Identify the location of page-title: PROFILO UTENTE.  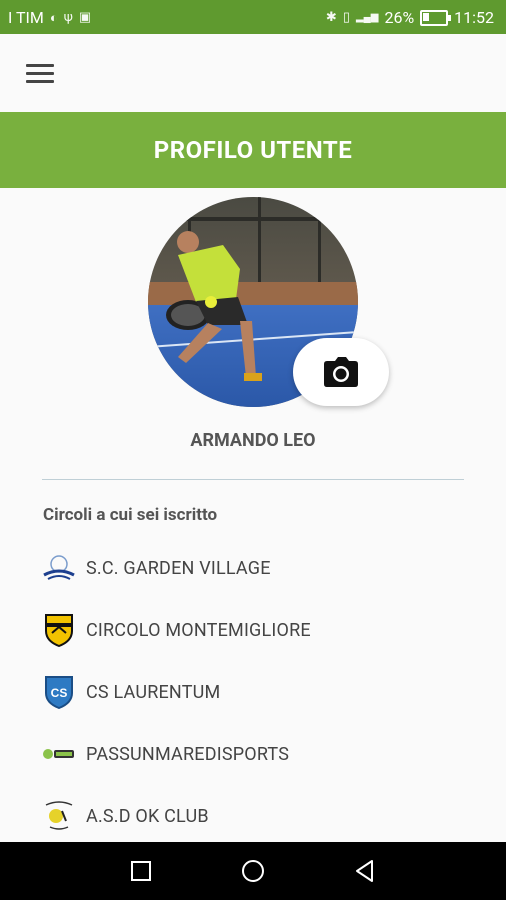
(253, 150).